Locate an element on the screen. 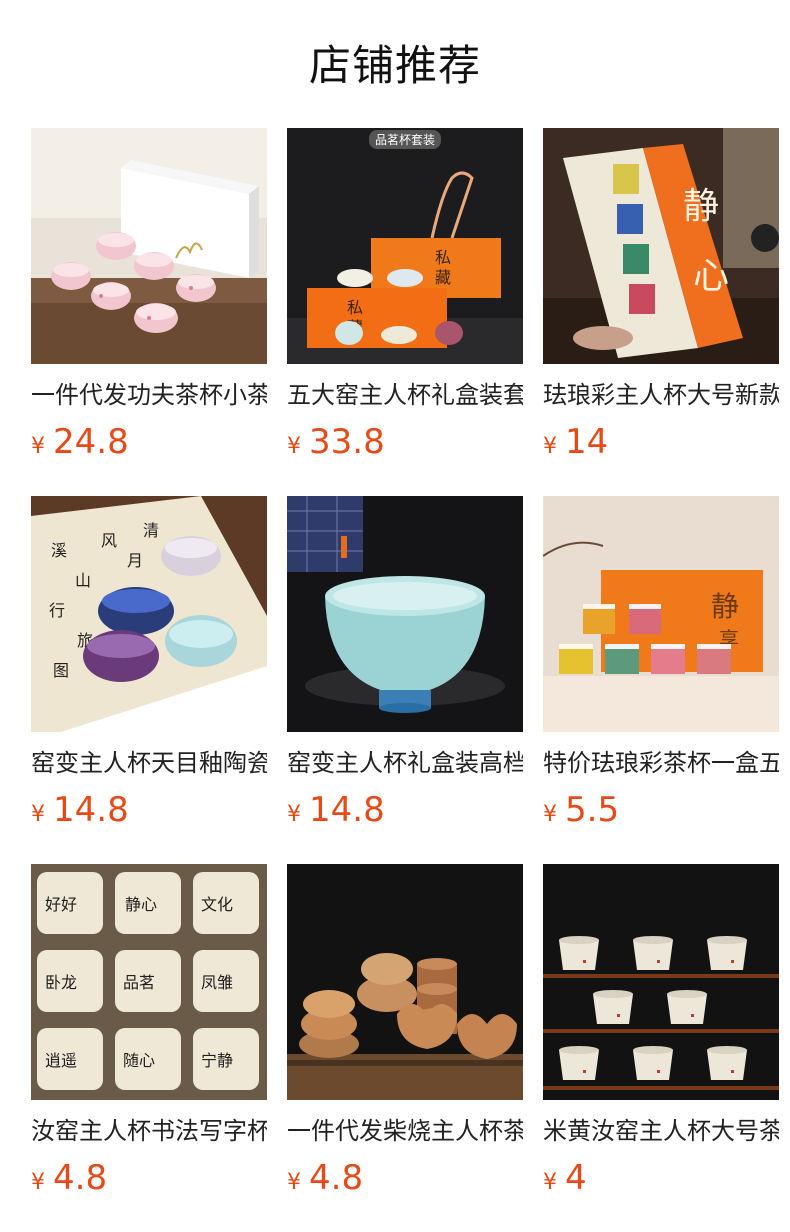 The width and height of the screenshot is (790, 1232). svg-text: 凤雏 is located at coordinates (217, 982).